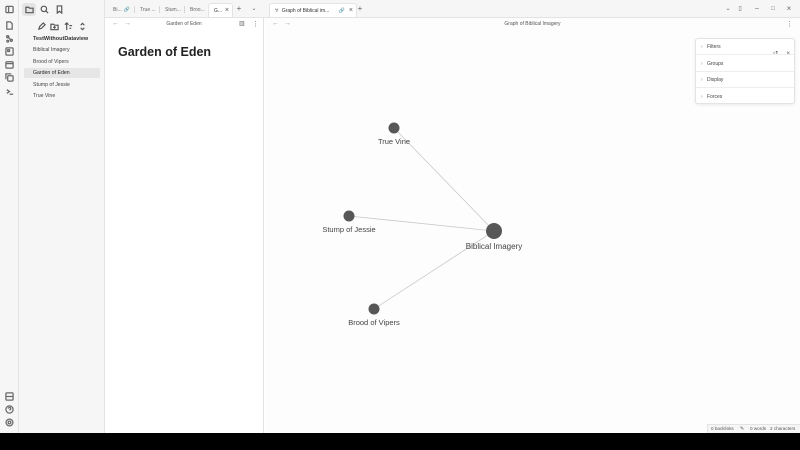 The image size is (800, 450). I want to click on word-count: 0 words, so click(758, 428).